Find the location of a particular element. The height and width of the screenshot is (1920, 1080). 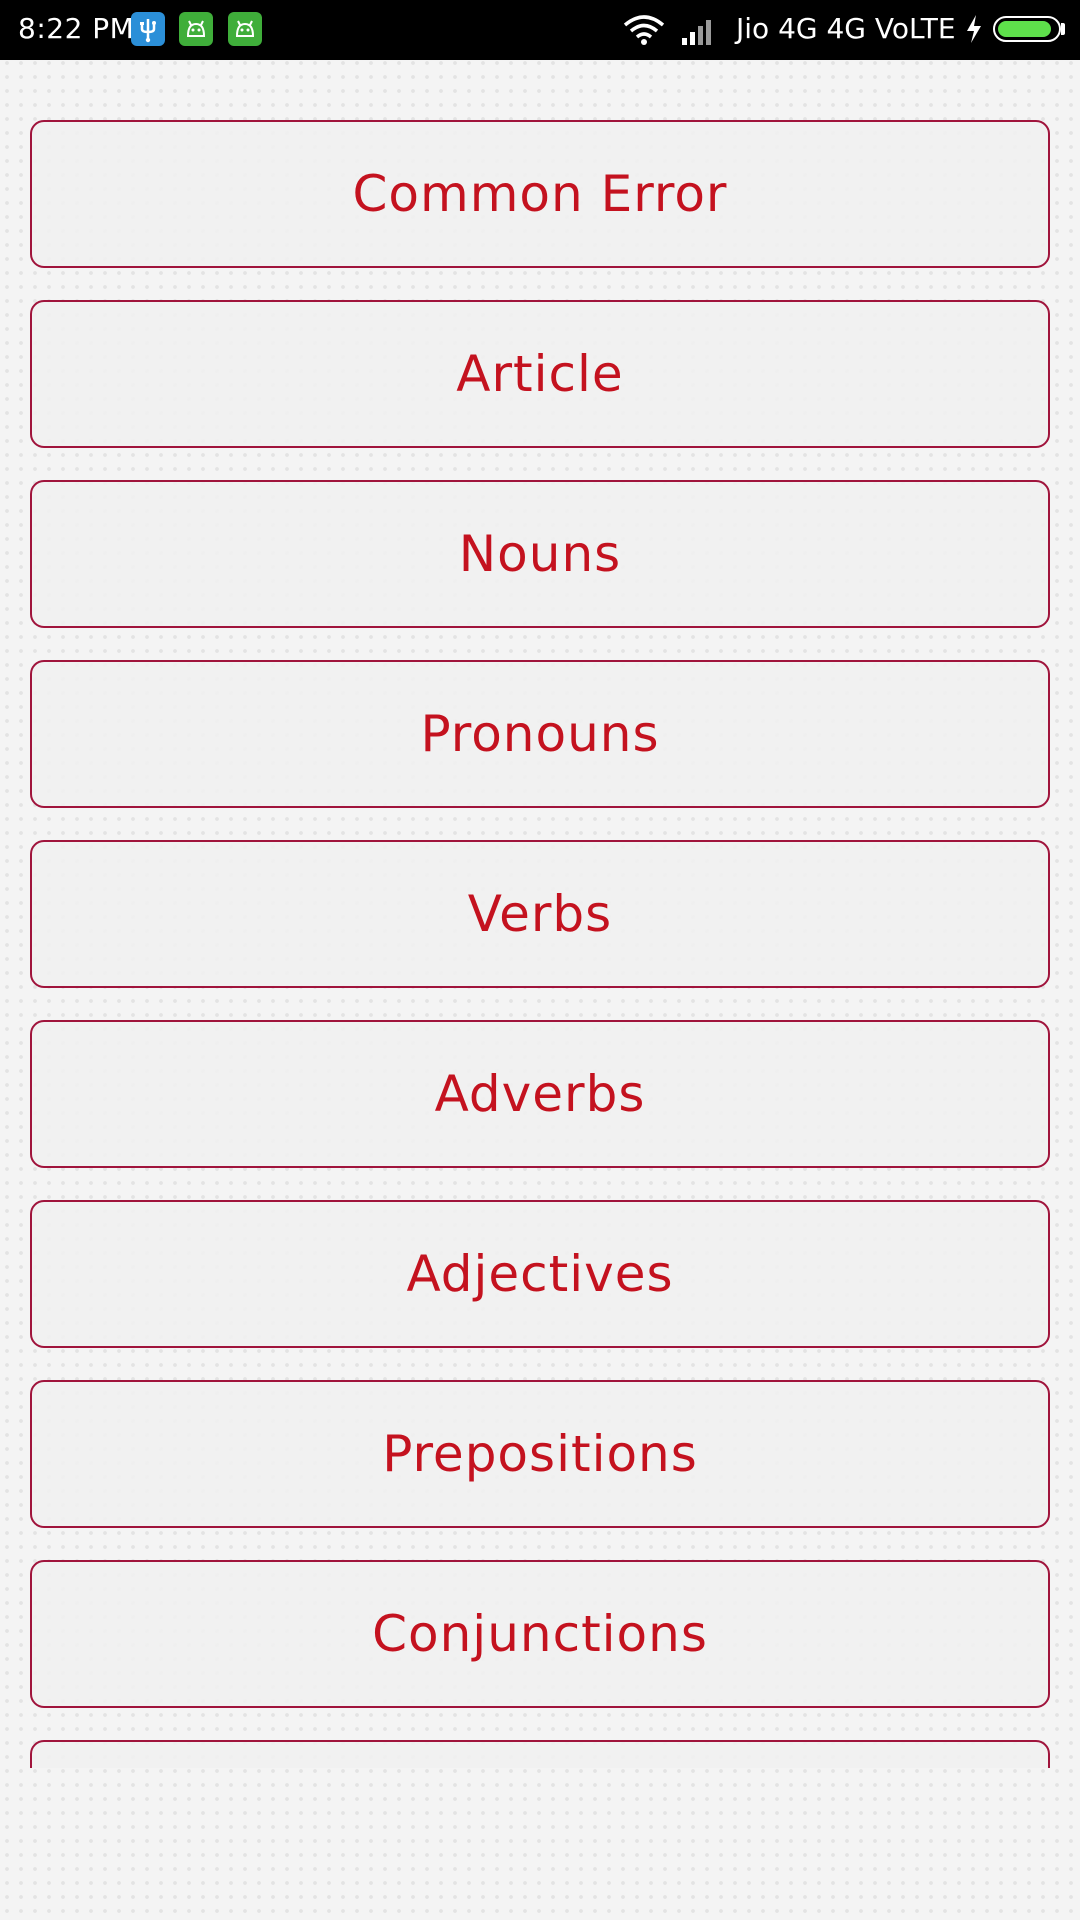

topic-button-conjunctions: Conjunctions is located at coordinates (540, 1634).